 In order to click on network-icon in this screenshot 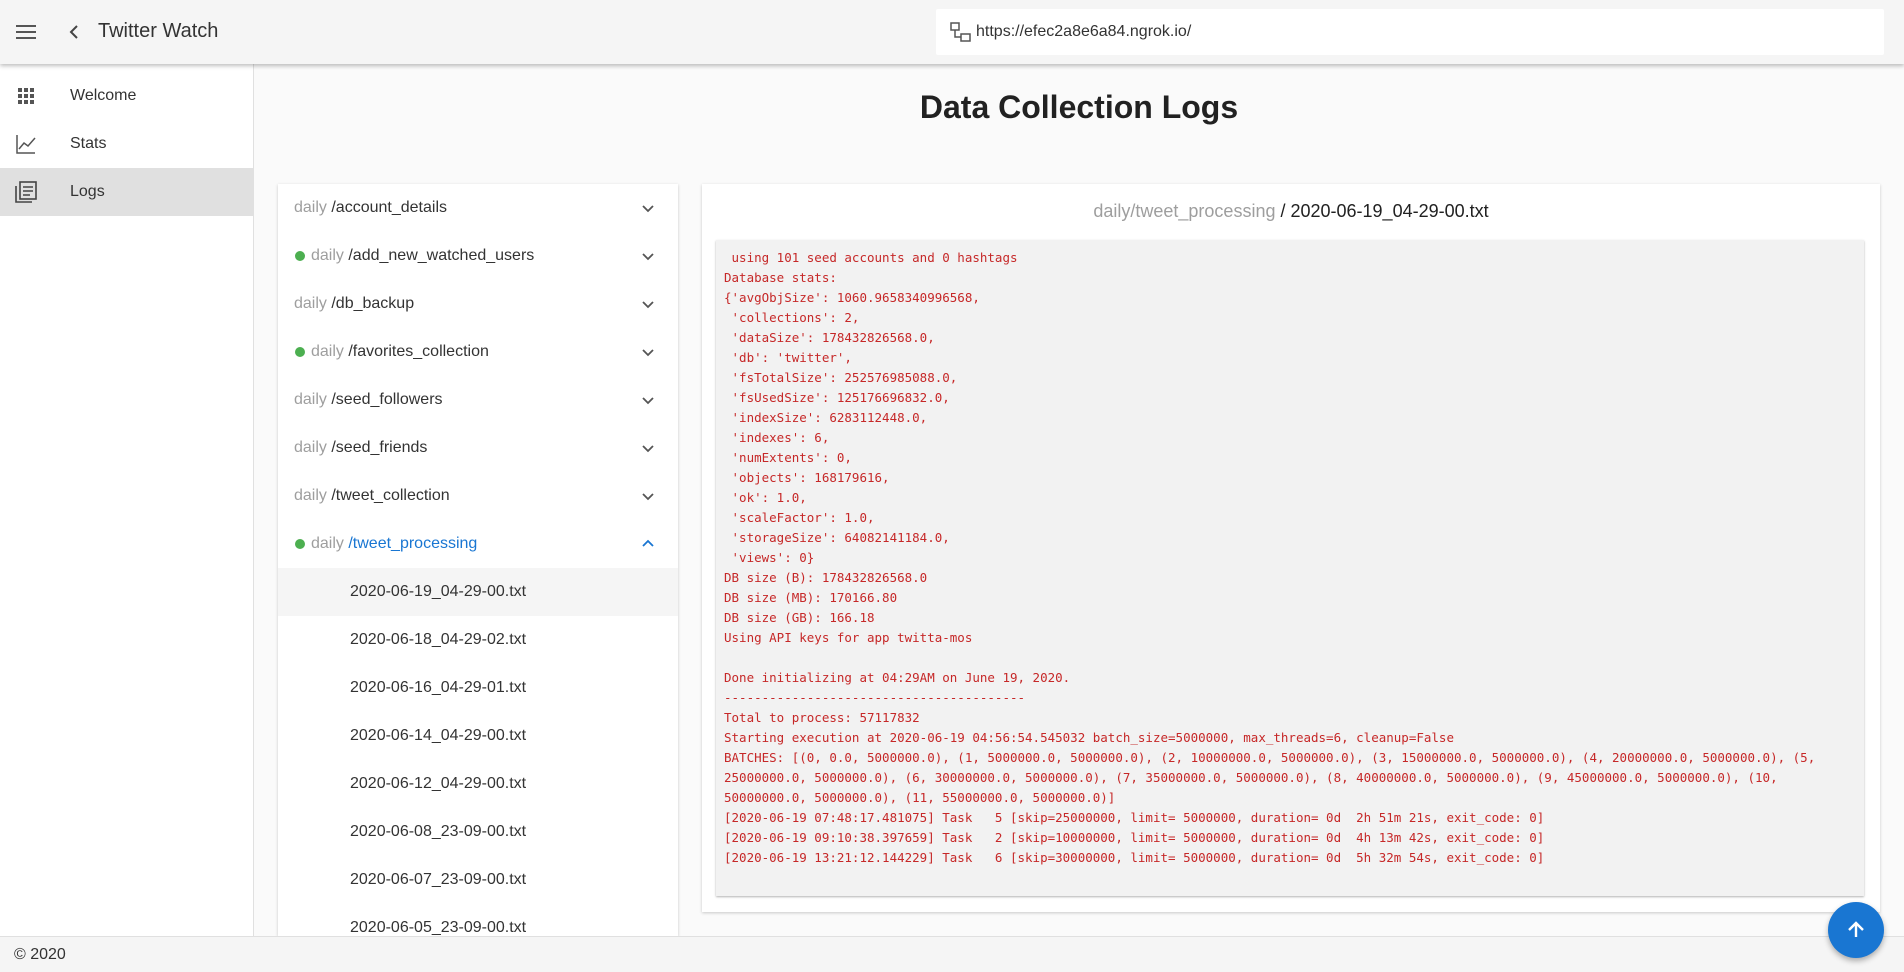, I will do `click(961, 32)`.